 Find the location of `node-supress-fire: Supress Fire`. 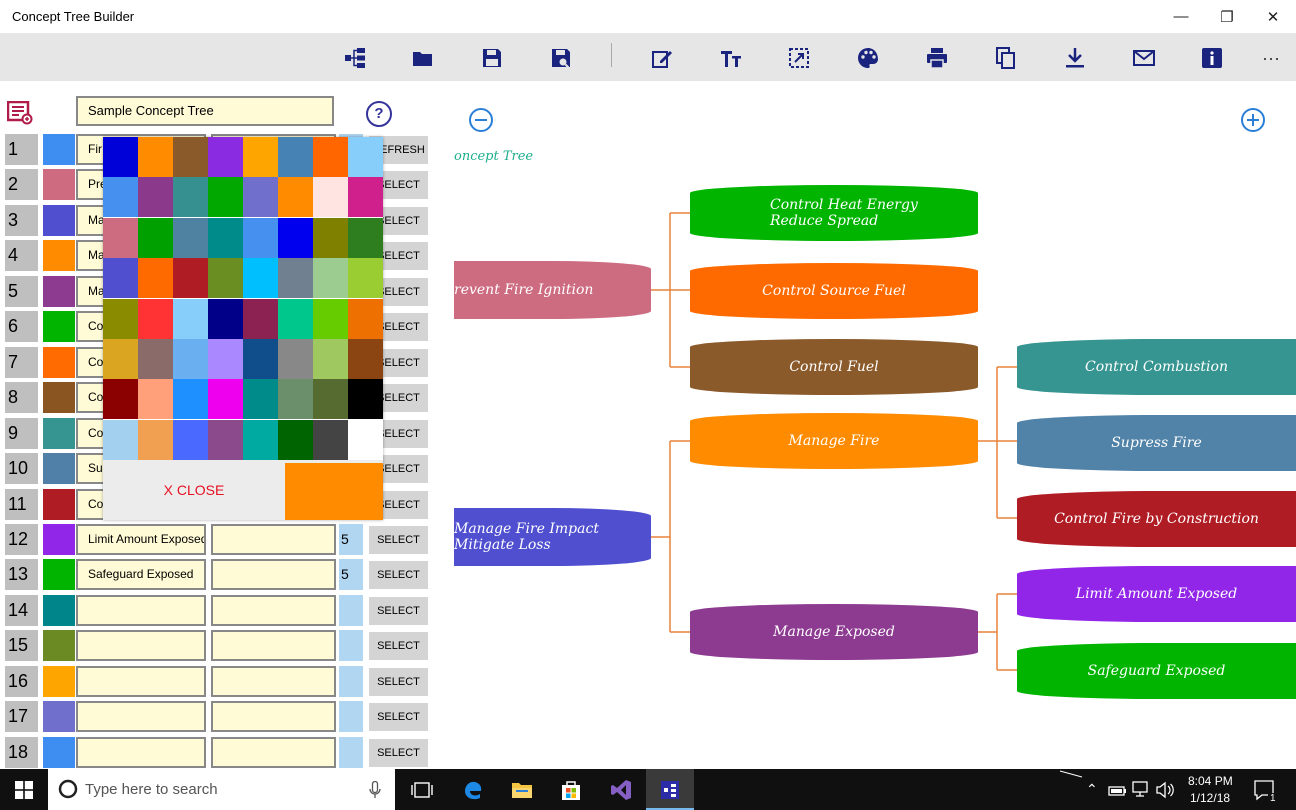

node-supress-fire: Supress Fire is located at coordinates (1156, 443).